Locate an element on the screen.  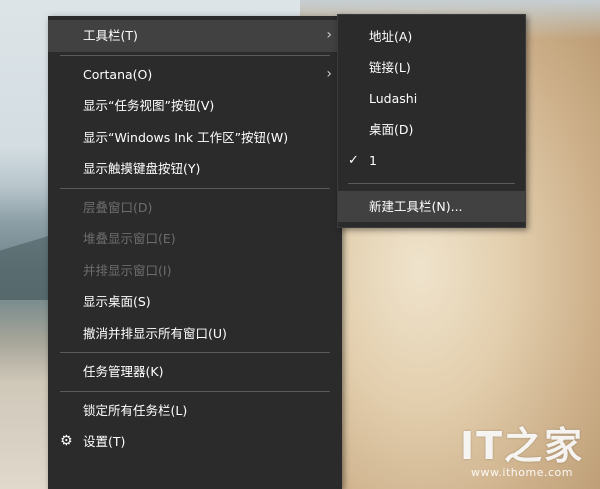
check-icon: ✓ is located at coordinates (353, 160).